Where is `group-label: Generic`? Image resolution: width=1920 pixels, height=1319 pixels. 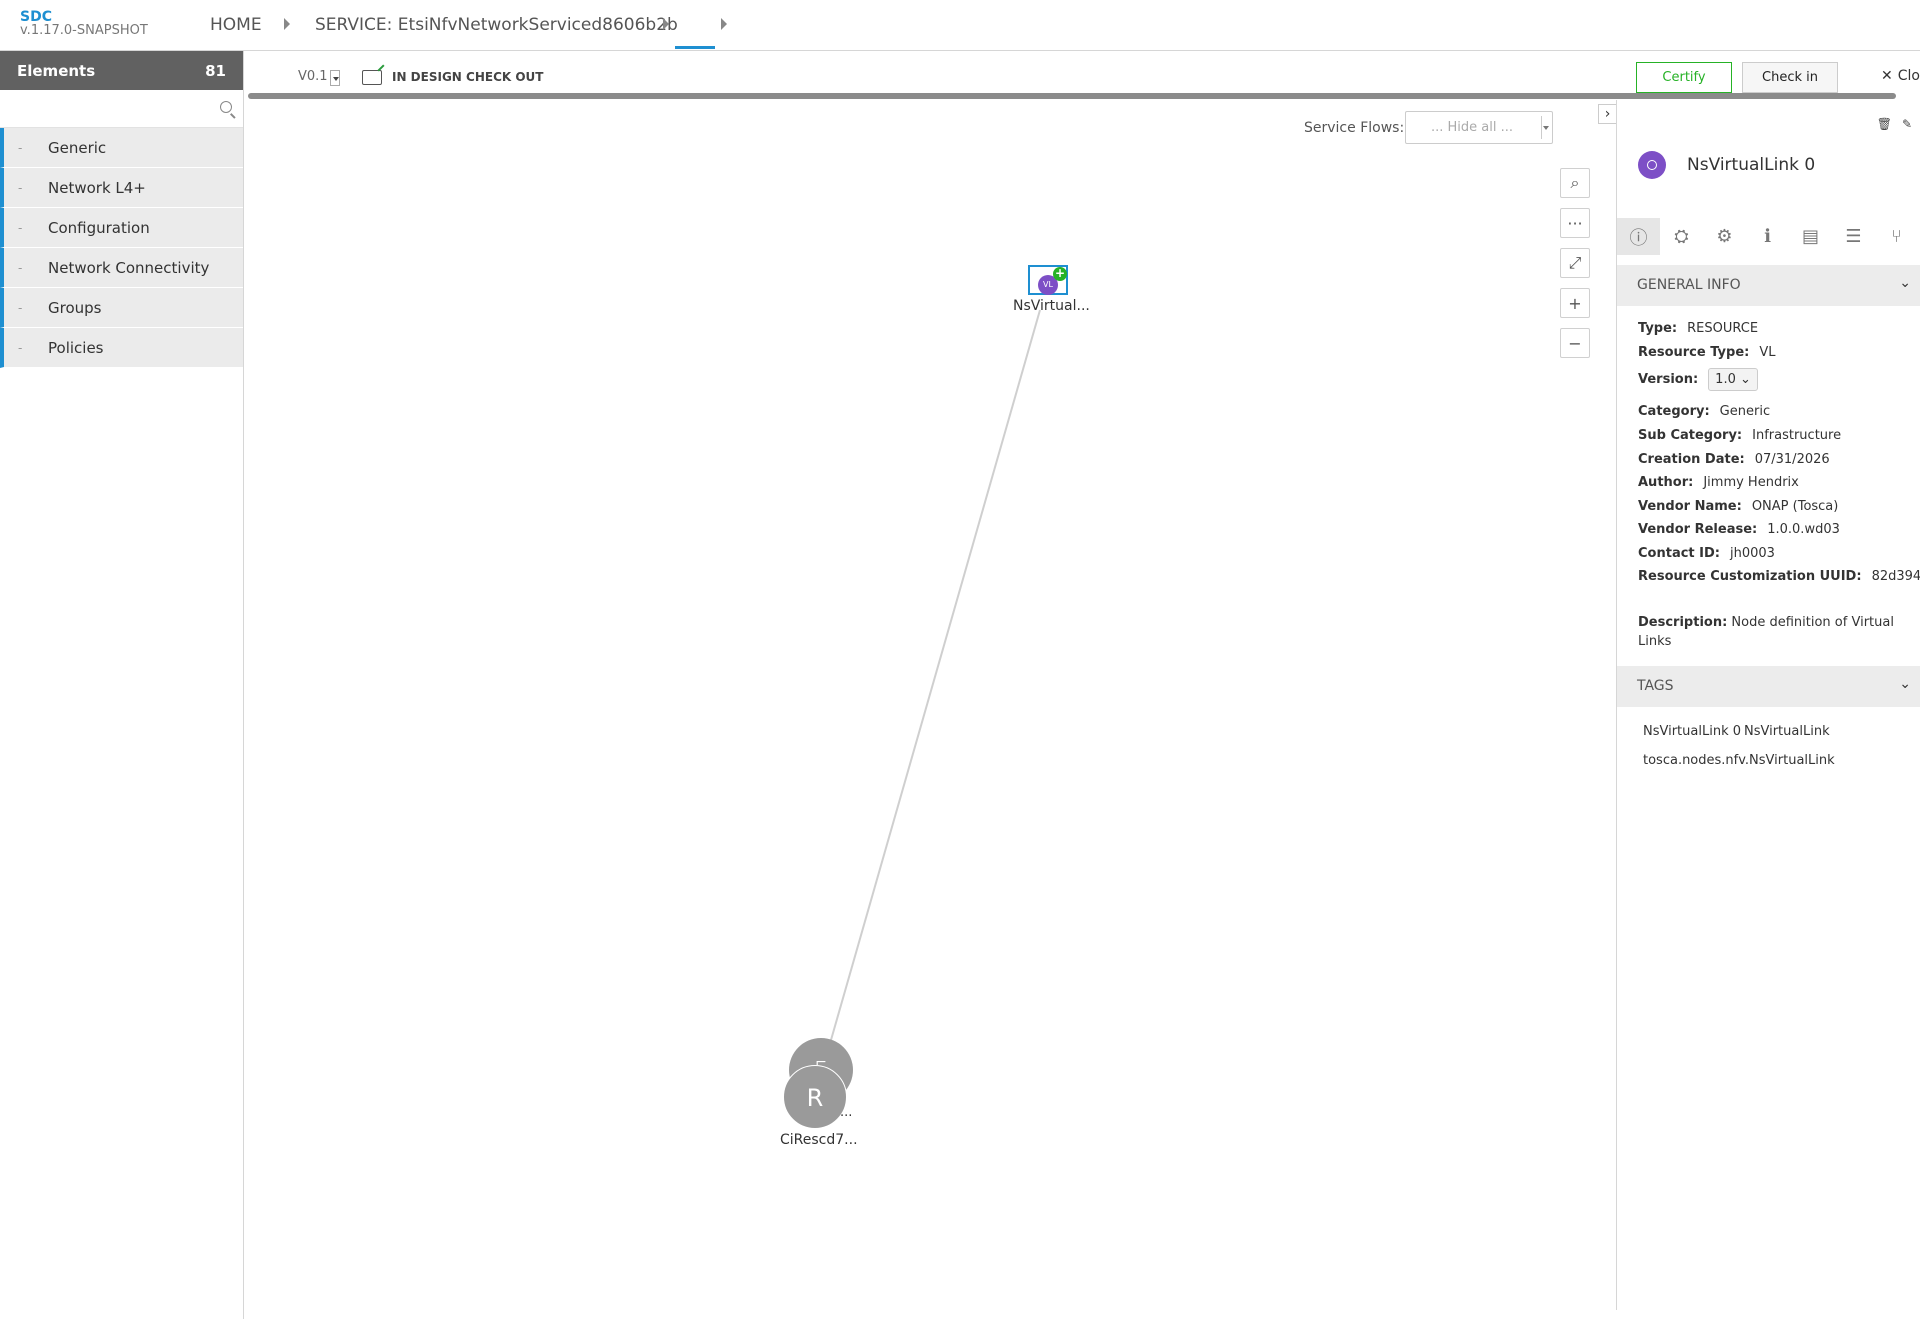 group-label: Generic is located at coordinates (77, 147).